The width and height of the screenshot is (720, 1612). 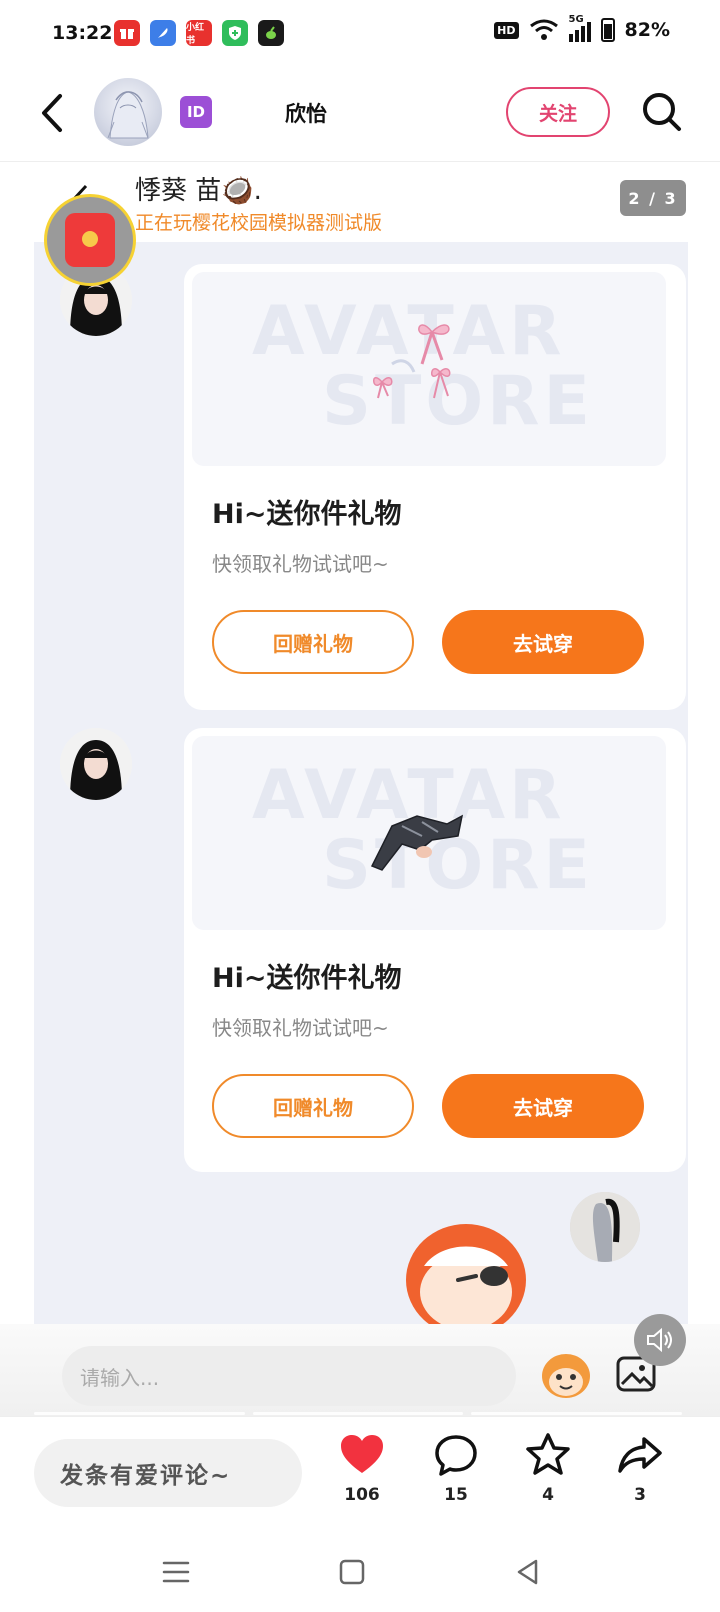 I want to click on post-action-bar: 发条有爱评论~ 106 15 4 3, so click(x=360, y=1472).